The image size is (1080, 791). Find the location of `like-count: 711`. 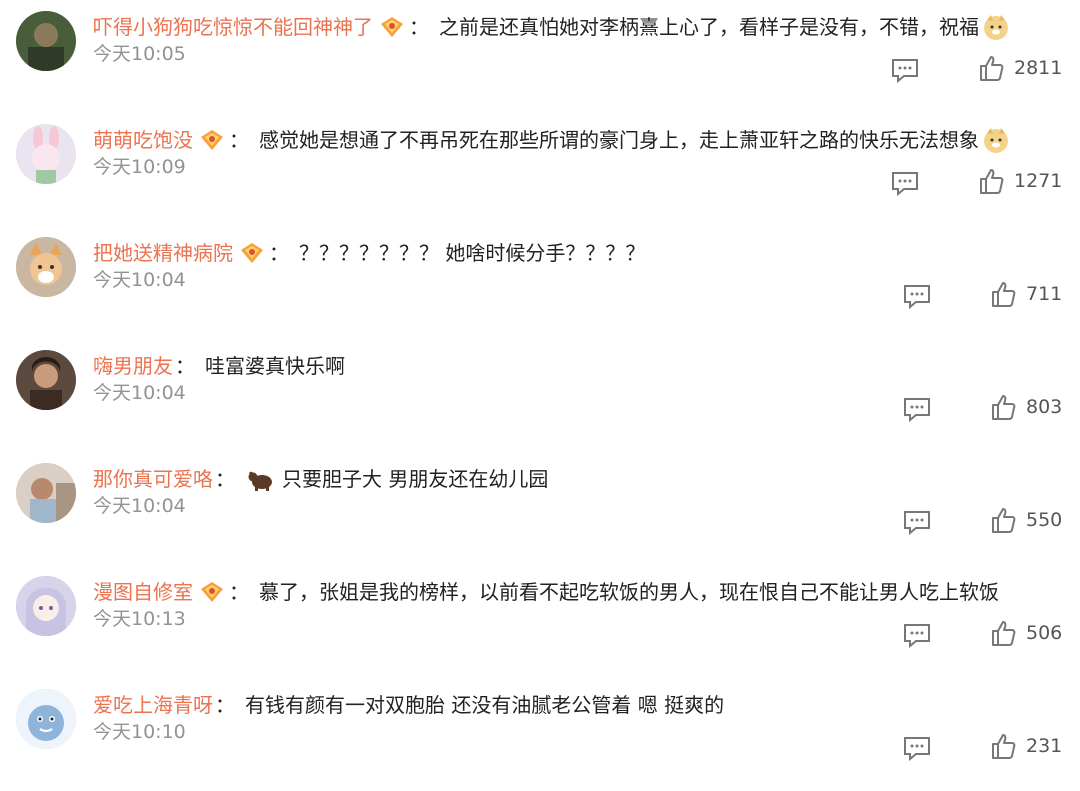

like-count: 711 is located at coordinates (1044, 294).